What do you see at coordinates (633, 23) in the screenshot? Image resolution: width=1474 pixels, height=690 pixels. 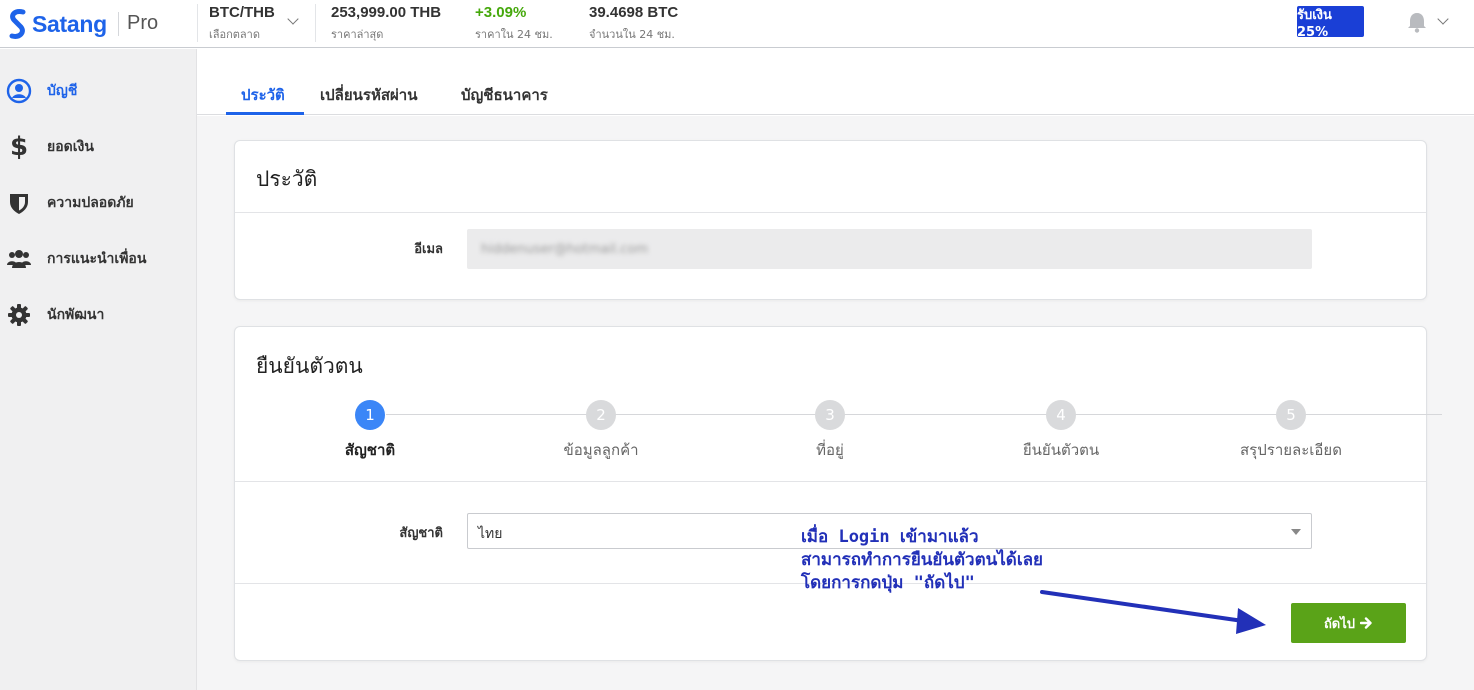 I see `volume-24h: 39.4698 BTC จำนวนใน 24 ชม.` at bounding box center [633, 23].